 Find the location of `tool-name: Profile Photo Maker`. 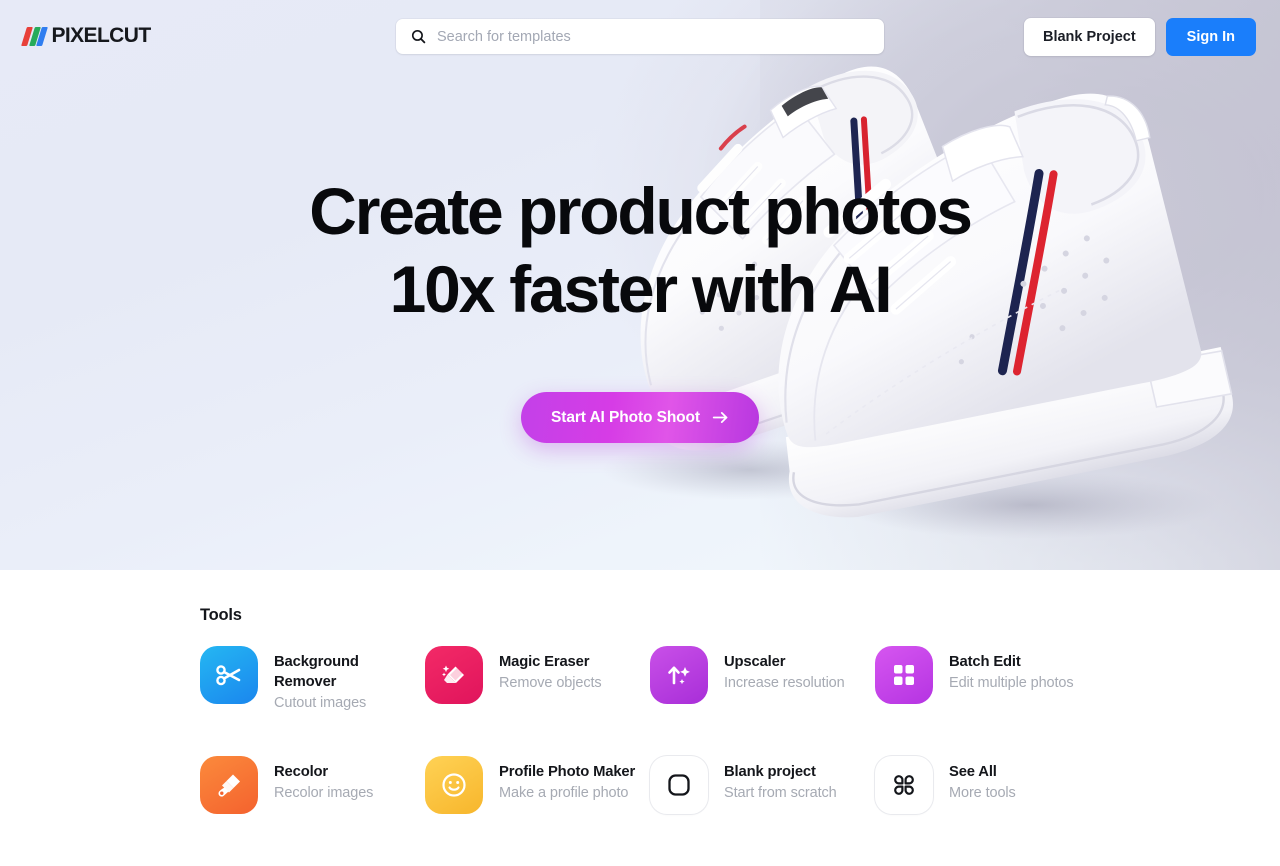

tool-name: Profile Photo Maker is located at coordinates (567, 772).